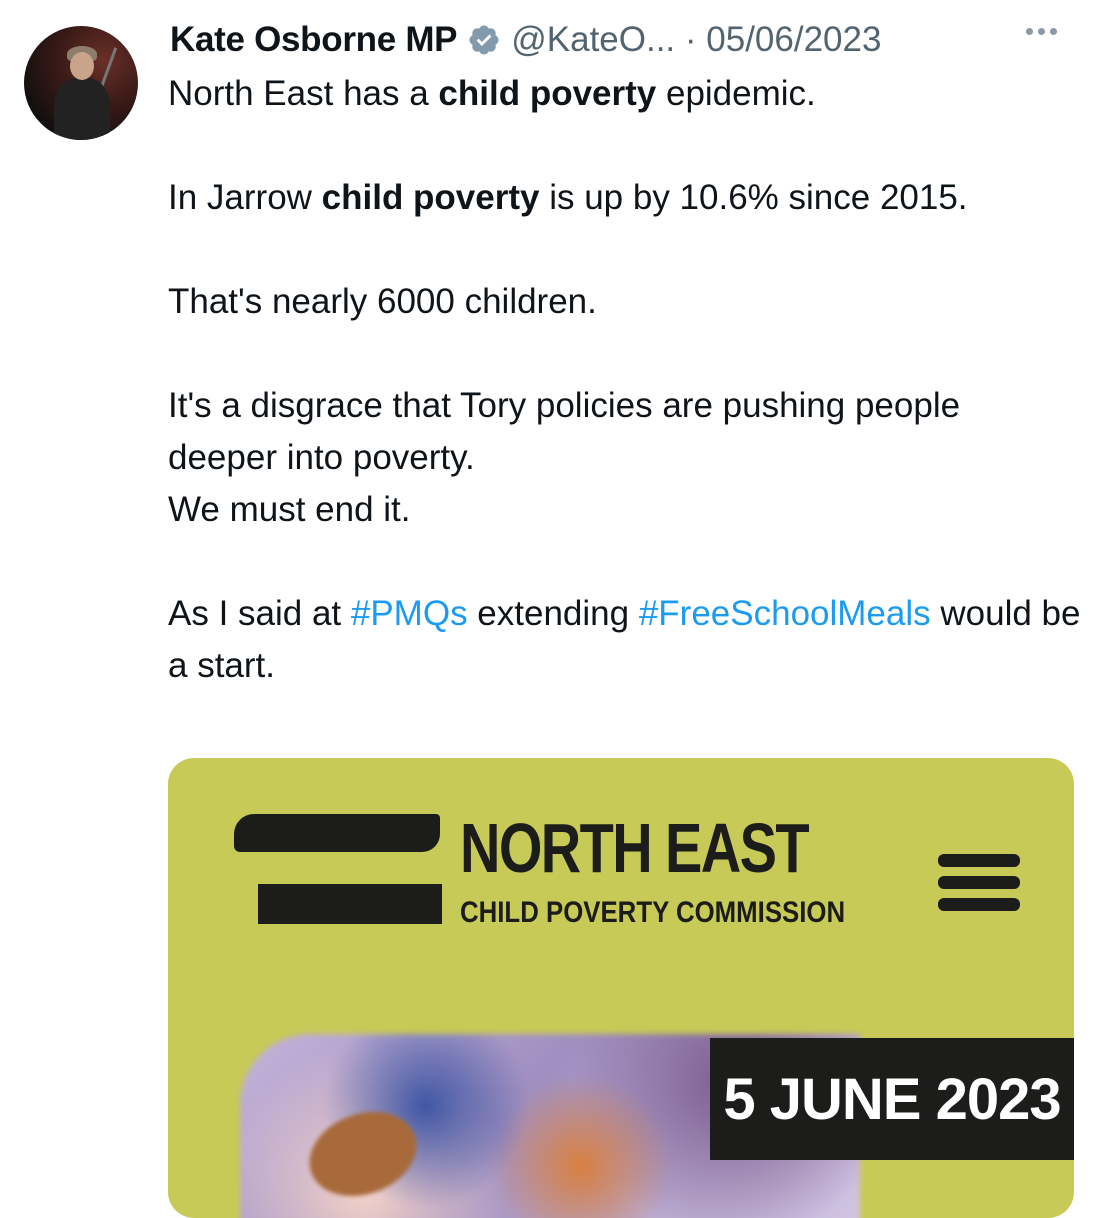 The height and width of the screenshot is (1218, 1108). Describe the element at coordinates (409, 613) in the screenshot. I see `hashtag-pmqs-link: #PMQs` at that location.